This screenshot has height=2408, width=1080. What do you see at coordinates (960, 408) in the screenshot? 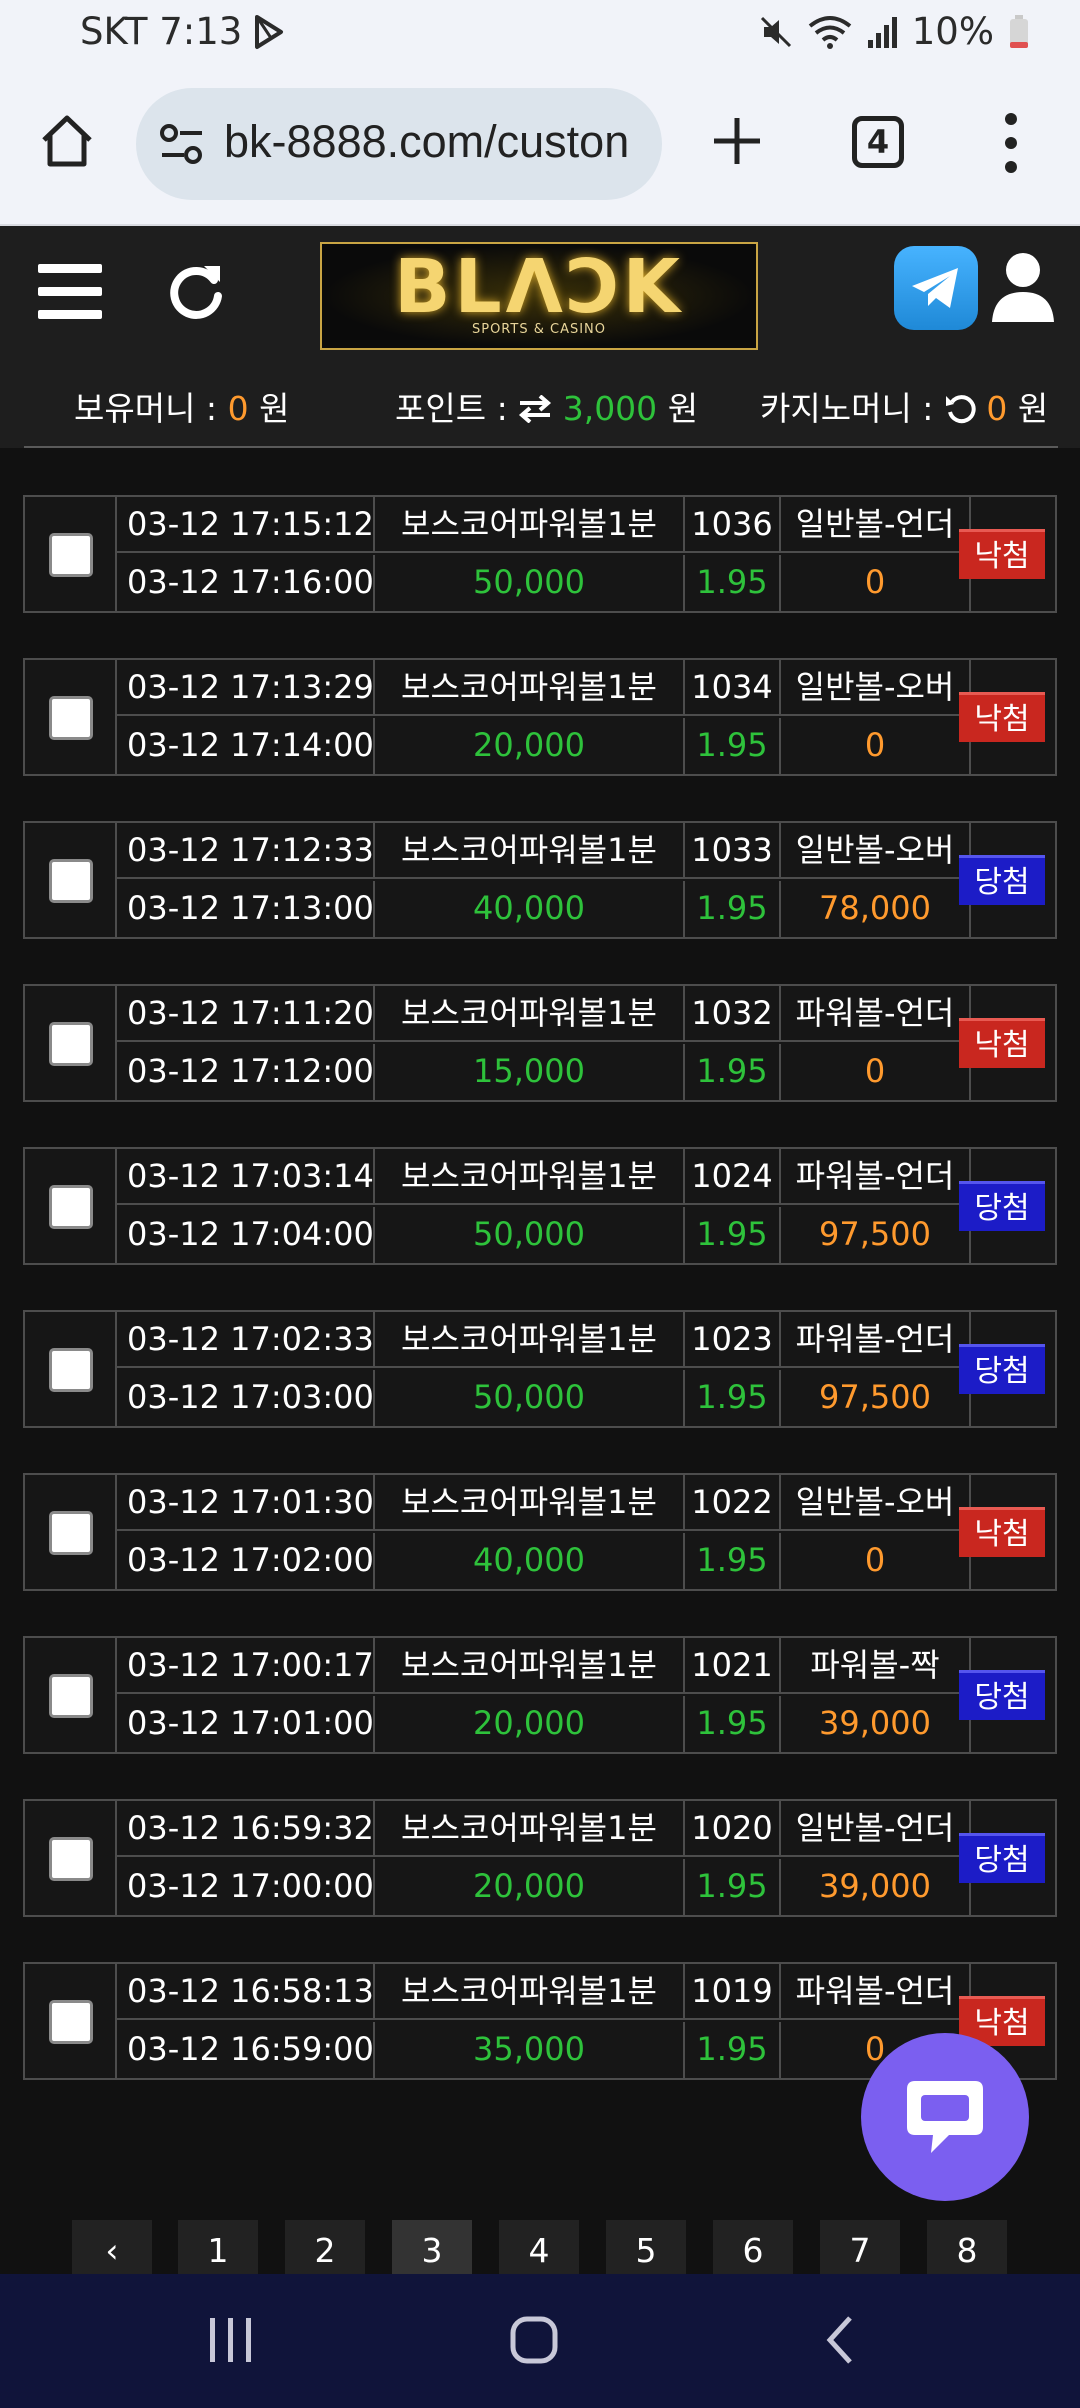
I see `undo-icon` at bounding box center [960, 408].